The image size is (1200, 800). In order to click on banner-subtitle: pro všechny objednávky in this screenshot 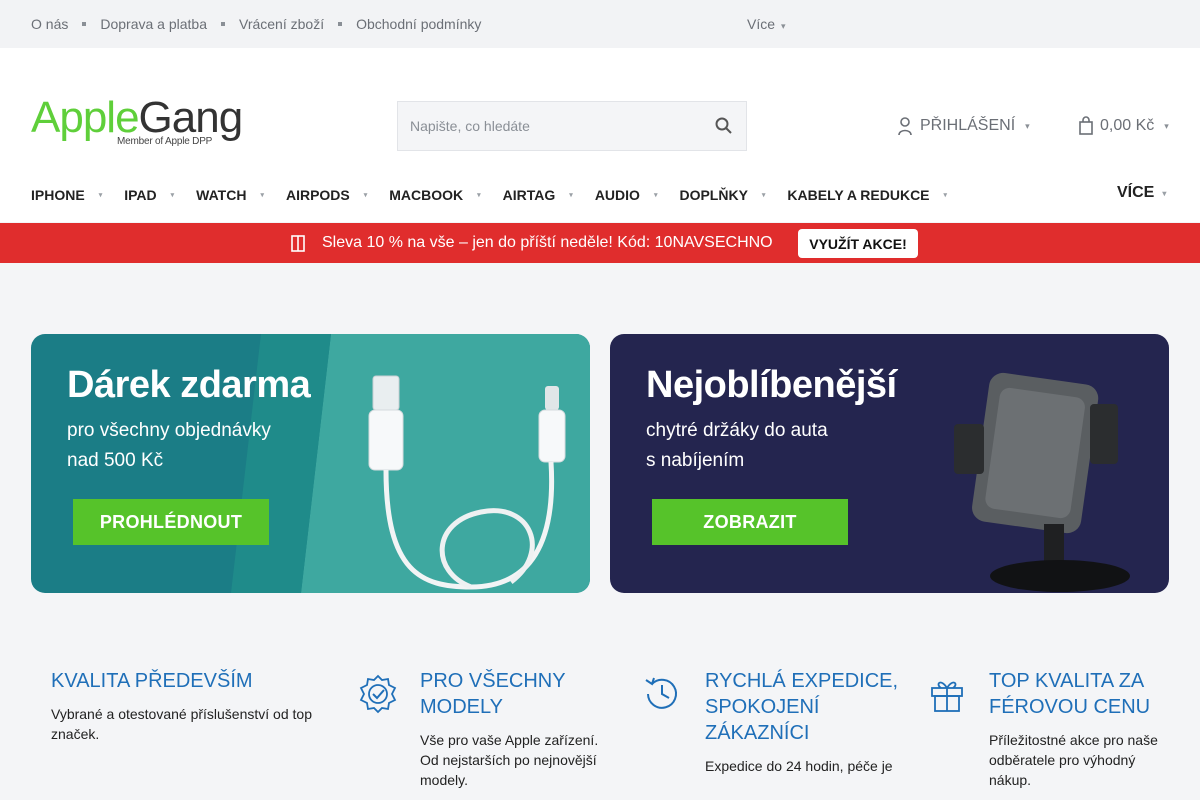, I will do `click(169, 430)`.